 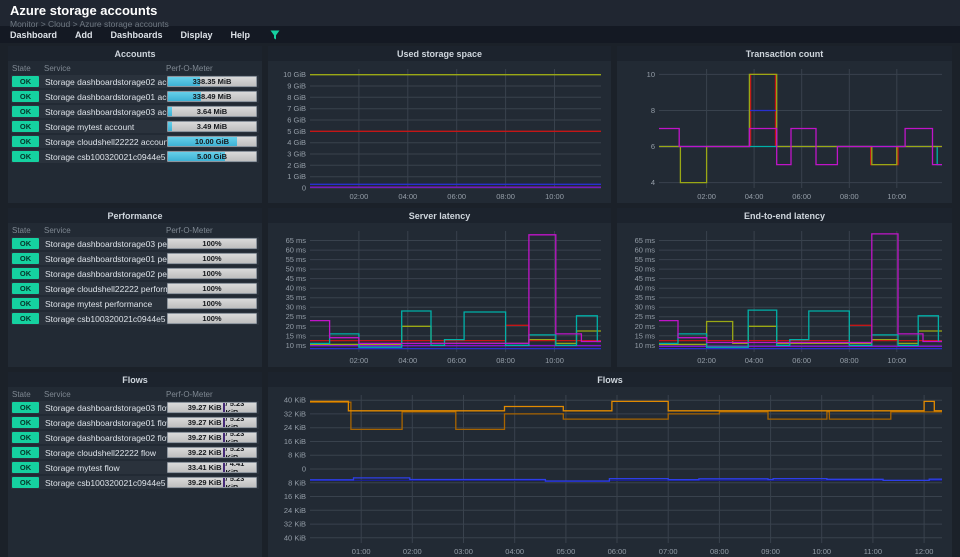 I want to click on perf-o-meter: 39.29 KiB/ 5.23 KiB, so click(x=212, y=482).